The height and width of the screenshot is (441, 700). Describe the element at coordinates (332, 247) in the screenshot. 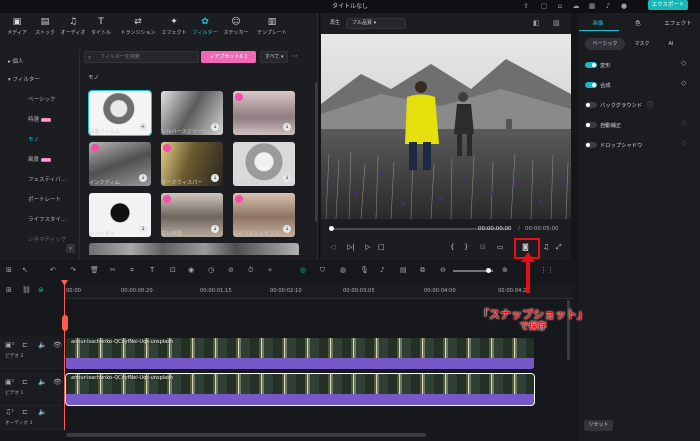

I see `prev-frame-icon: ◁` at that location.